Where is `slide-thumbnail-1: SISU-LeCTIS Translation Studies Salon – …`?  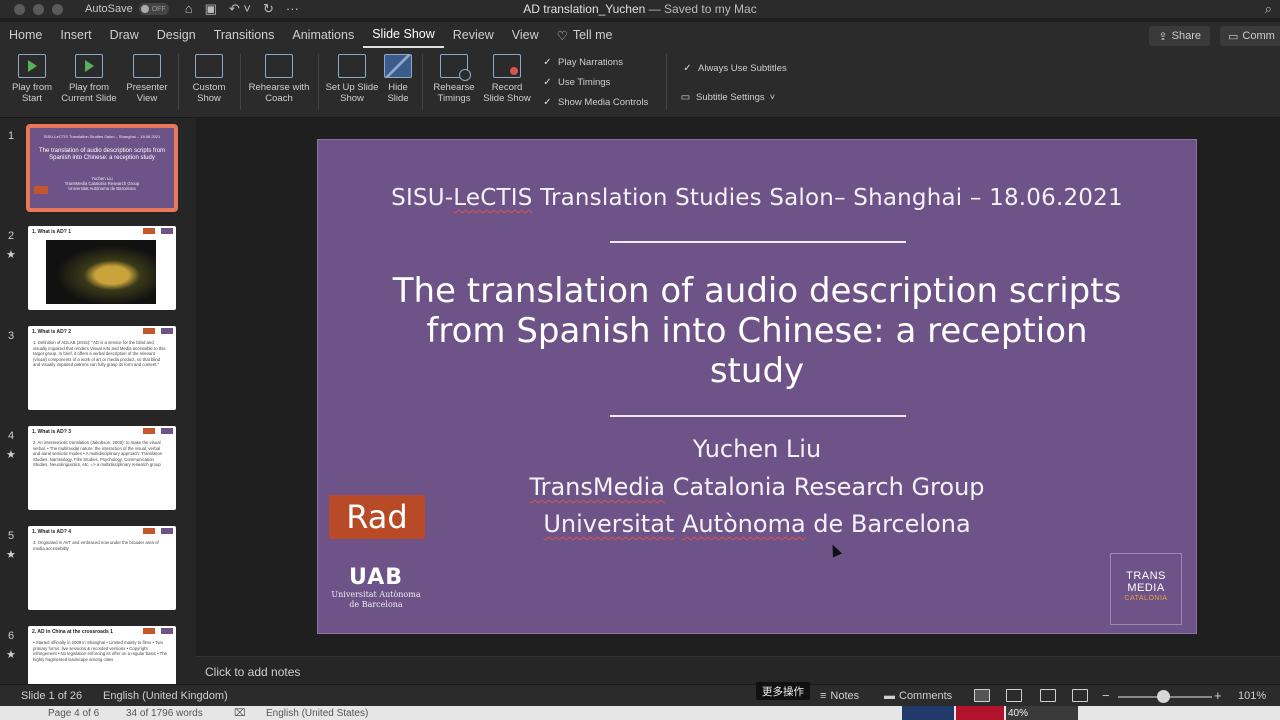 slide-thumbnail-1: SISU-LeCTIS Translation Studies Salon – … is located at coordinates (102, 168).